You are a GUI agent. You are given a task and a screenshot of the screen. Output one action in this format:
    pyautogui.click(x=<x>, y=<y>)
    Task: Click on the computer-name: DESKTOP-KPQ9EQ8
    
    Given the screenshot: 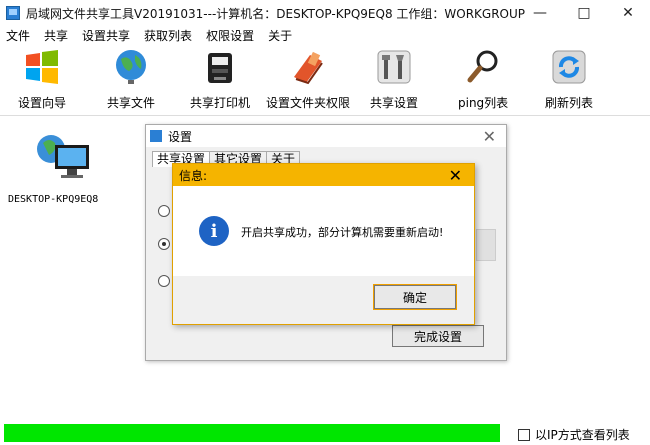 What is the action you would take?
    pyautogui.click(x=53, y=199)
    